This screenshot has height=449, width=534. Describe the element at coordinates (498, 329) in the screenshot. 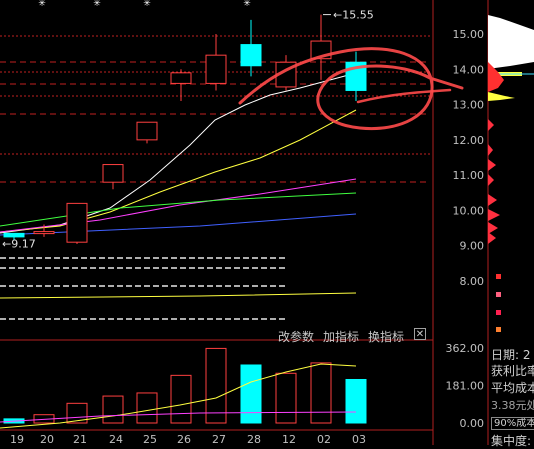

I see `legend-square-orange` at that location.